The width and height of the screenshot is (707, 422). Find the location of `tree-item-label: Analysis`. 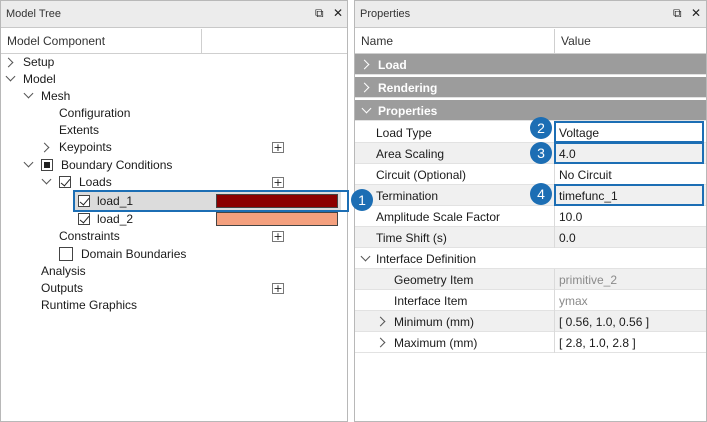

tree-item-label: Analysis is located at coordinates (63, 271).